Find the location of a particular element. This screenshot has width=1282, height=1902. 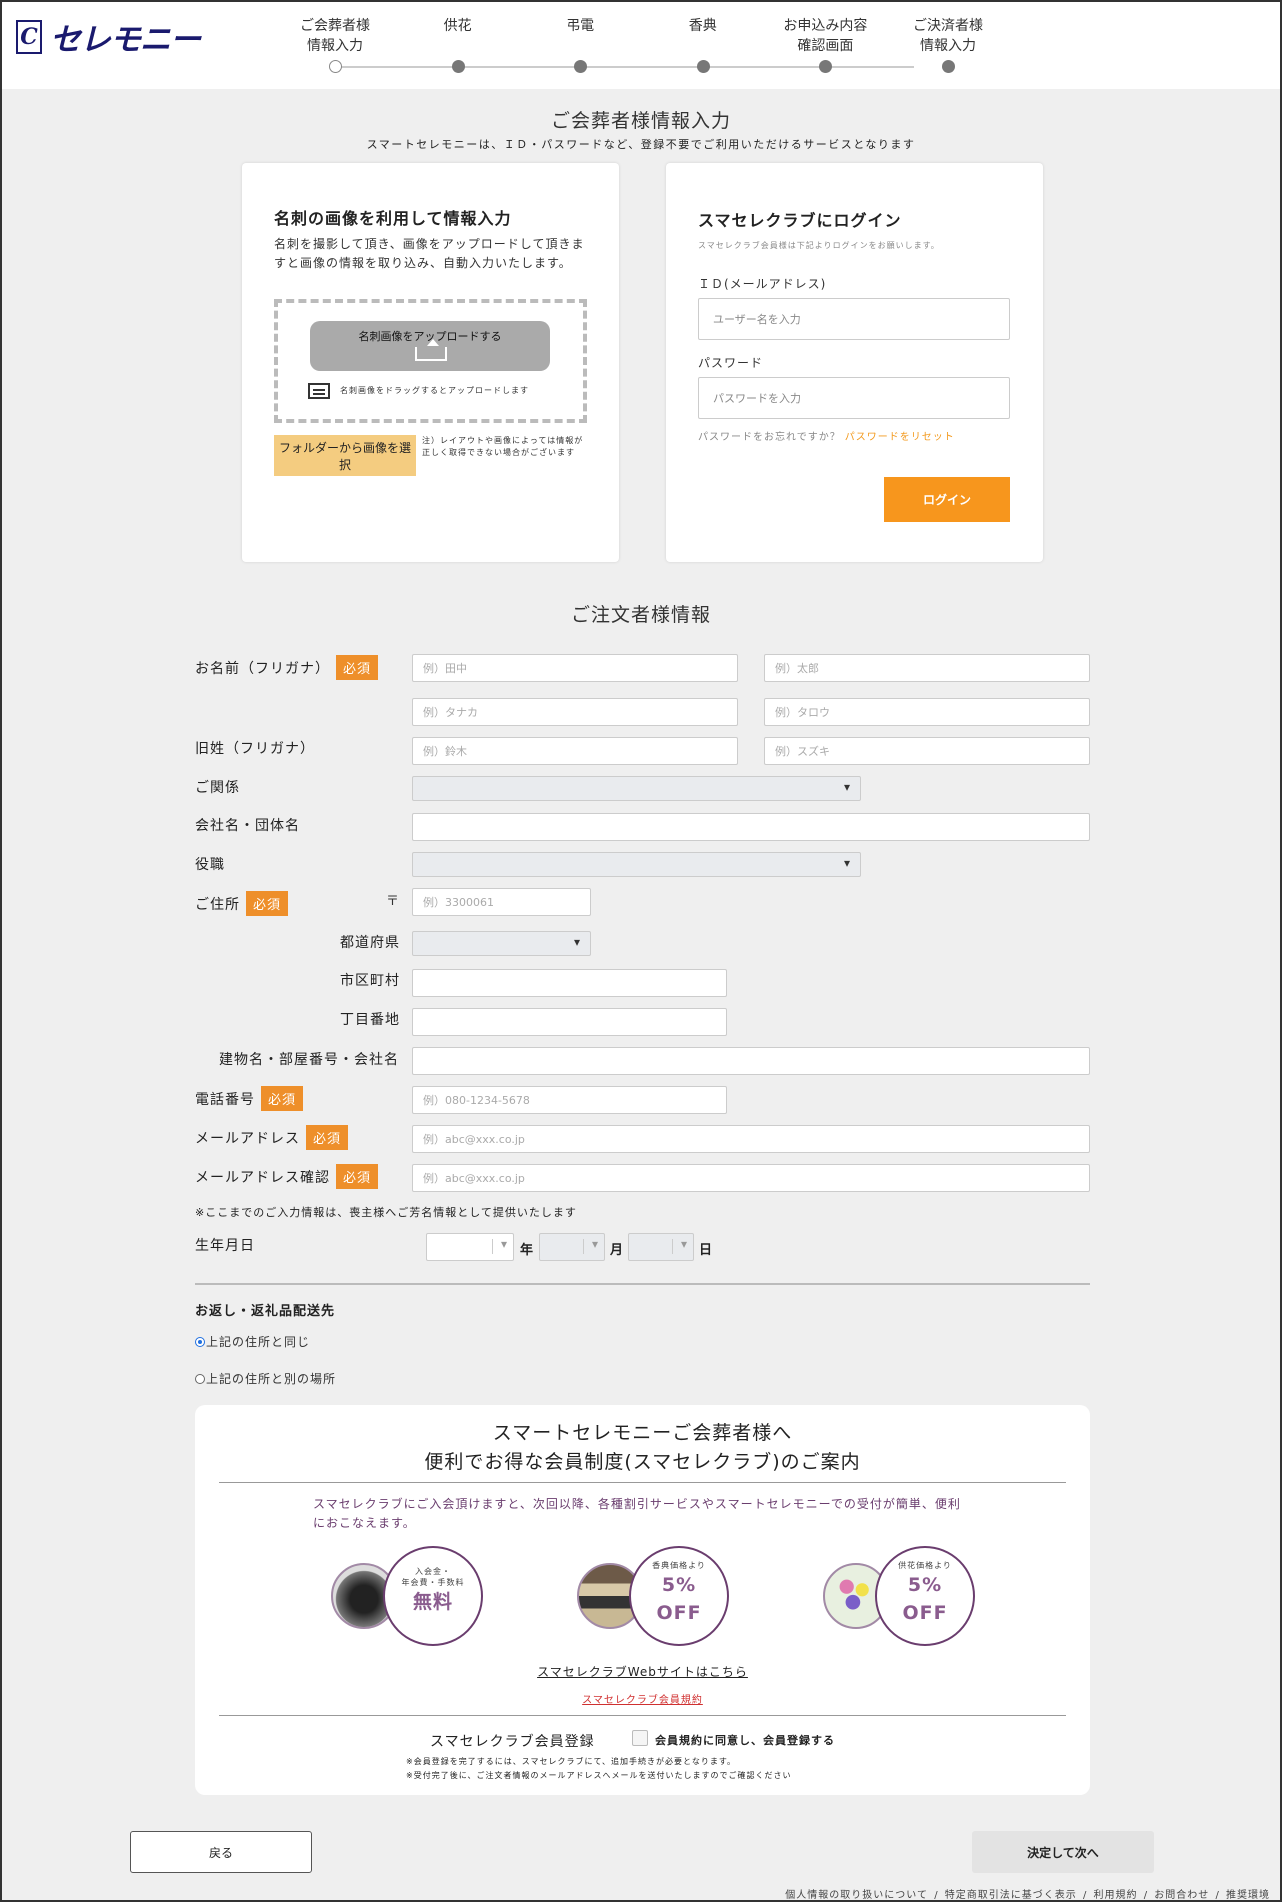

dob-label: 生年月日 is located at coordinates (225, 1246).